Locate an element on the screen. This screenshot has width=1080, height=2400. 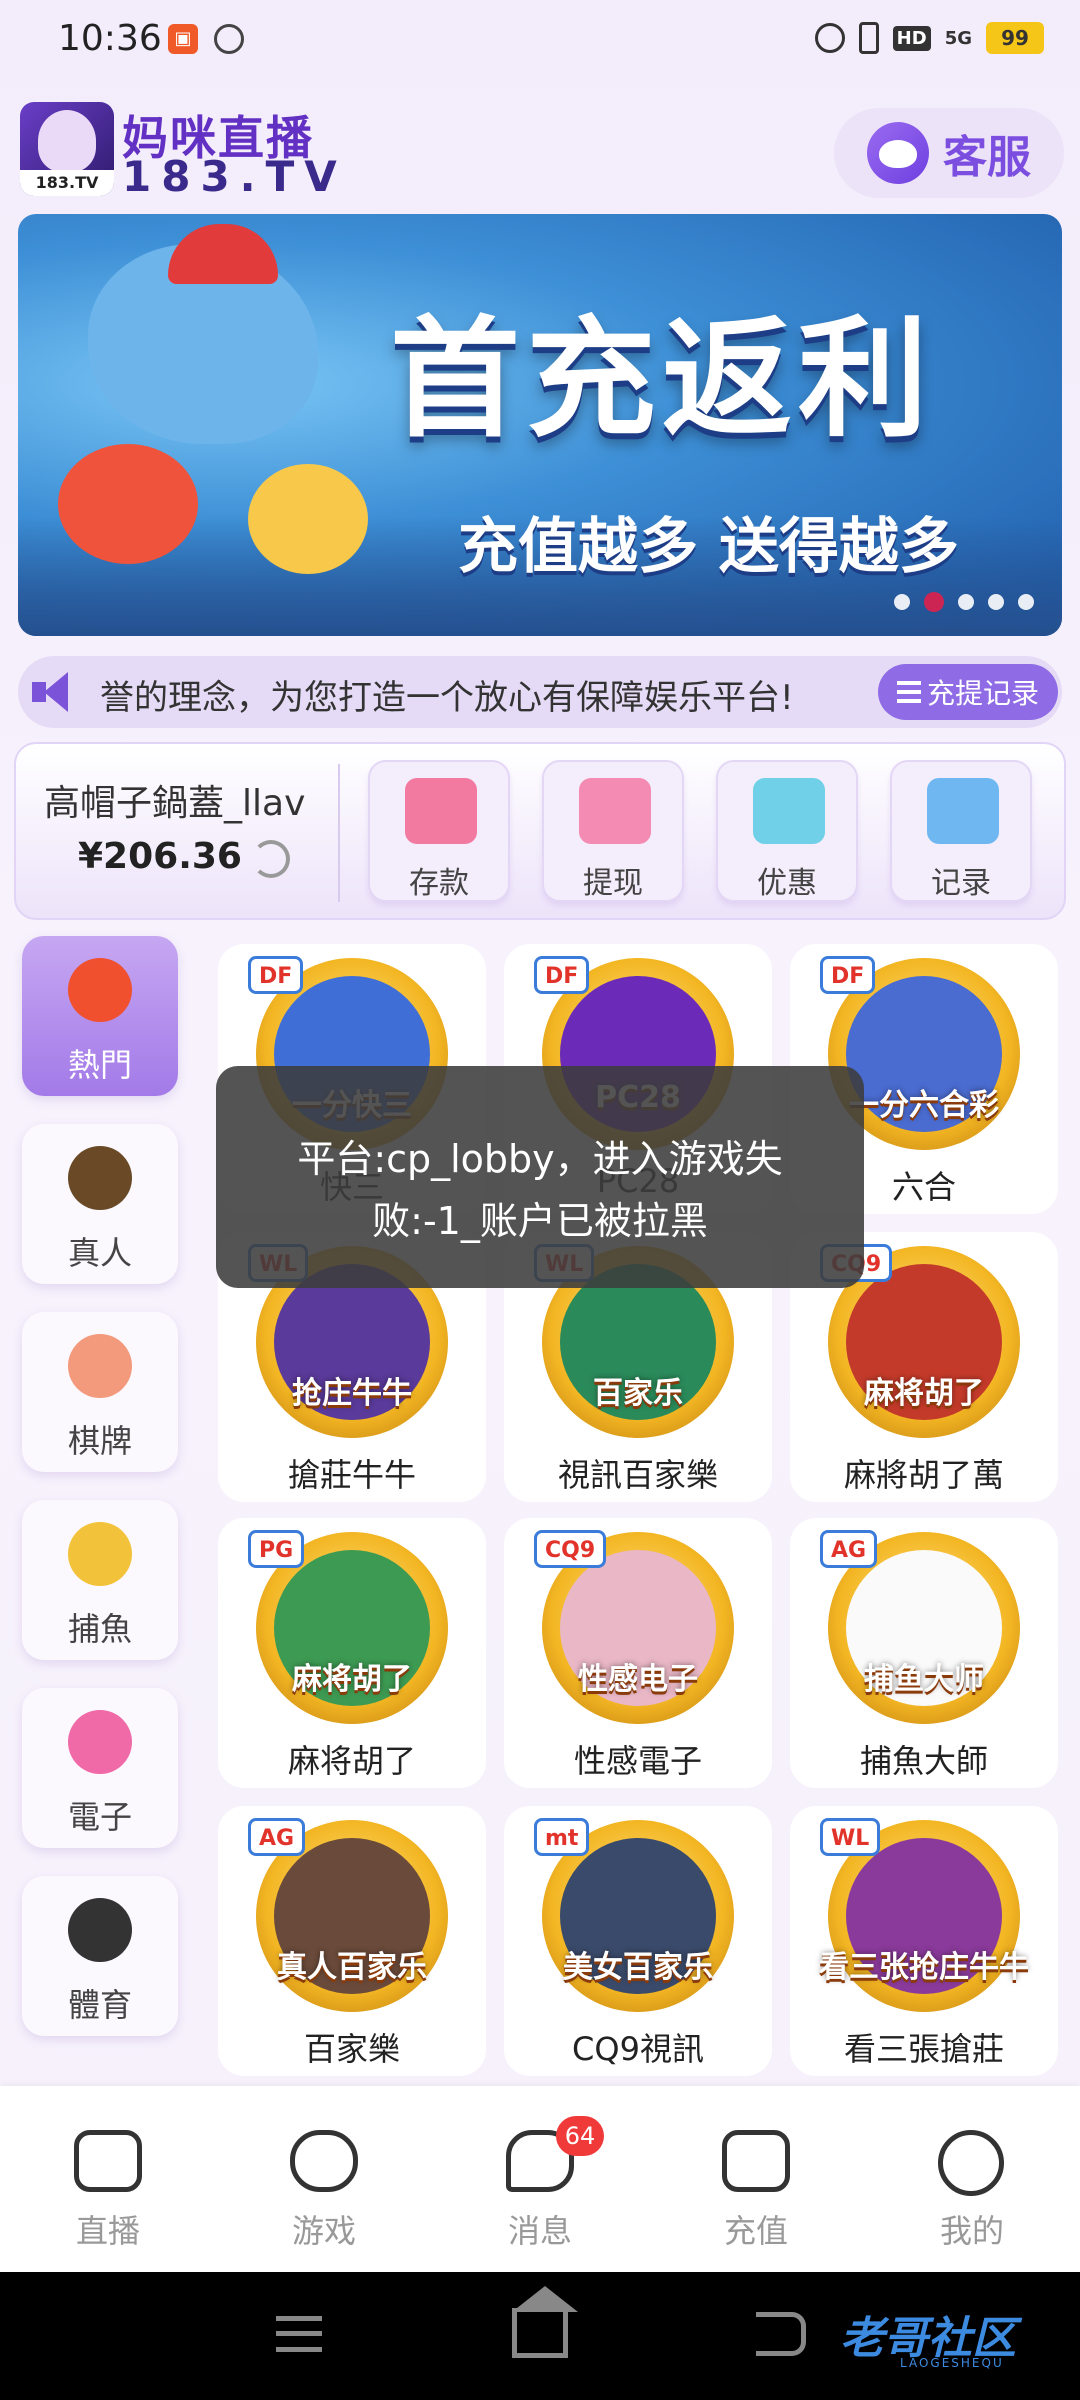
category-label: 捕魚 is located at coordinates (99, 1629).